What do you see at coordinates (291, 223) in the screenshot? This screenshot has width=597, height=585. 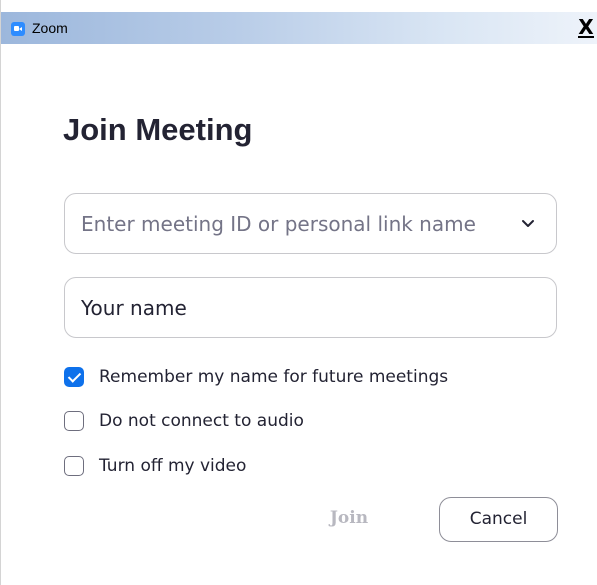 I see `meeting-id-input` at bounding box center [291, 223].